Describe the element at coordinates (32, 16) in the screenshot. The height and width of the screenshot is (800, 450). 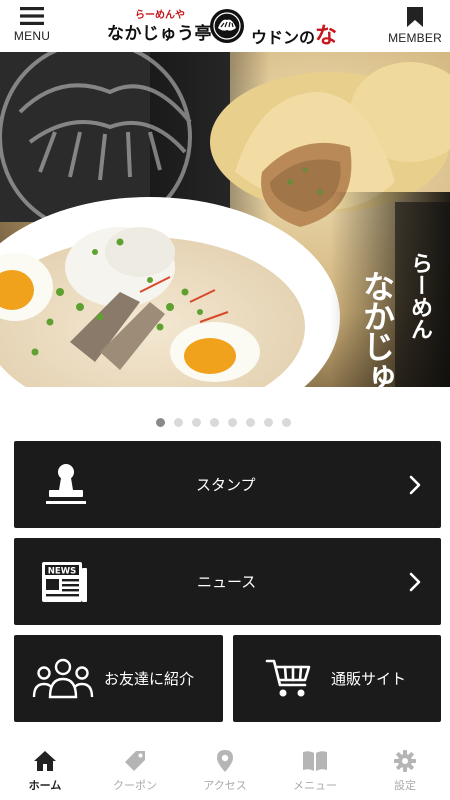
I see `hamburger-icon` at that location.